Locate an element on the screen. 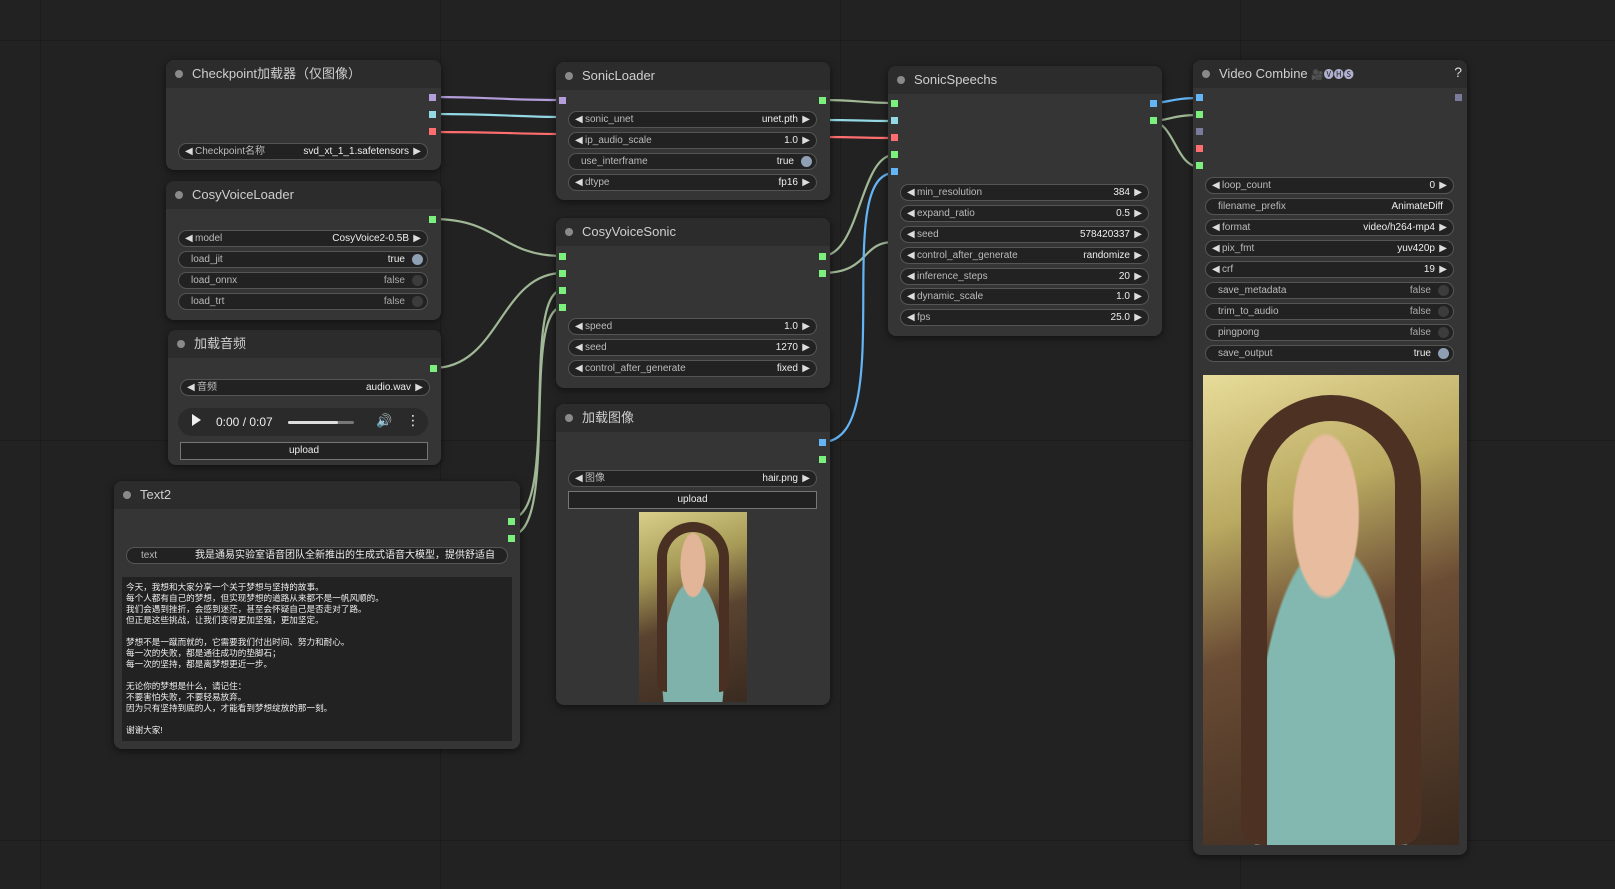 This screenshot has width=1615, height=889. toggle-load-jit: load_jit true is located at coordinates (303, 259).